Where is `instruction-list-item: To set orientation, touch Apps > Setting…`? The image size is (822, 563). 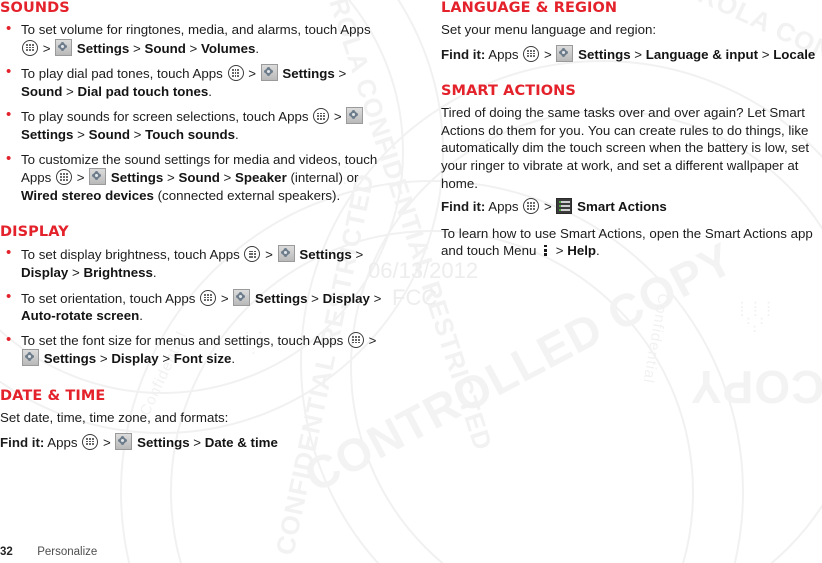
instruction-list-item: To set orientation, touch Apps > Setting… is located at coordinates (195, 306).